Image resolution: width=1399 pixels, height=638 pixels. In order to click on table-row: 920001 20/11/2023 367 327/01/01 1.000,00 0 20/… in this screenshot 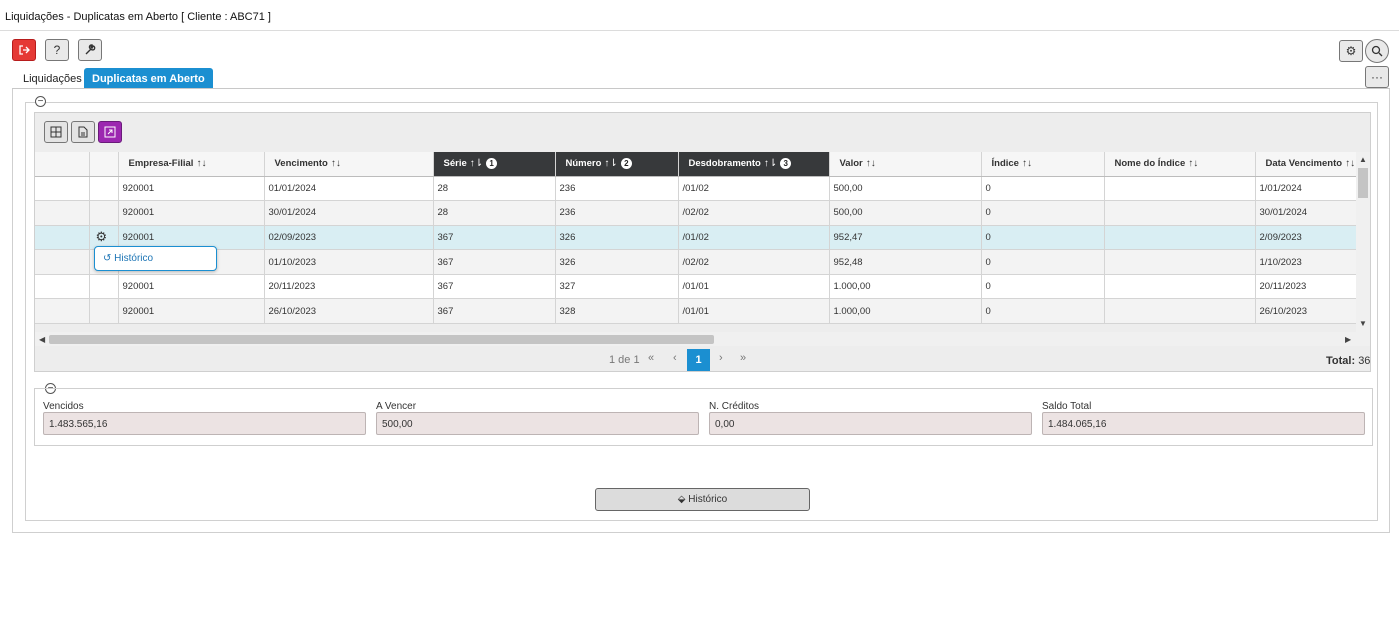, I will do `click(701, 287)`.